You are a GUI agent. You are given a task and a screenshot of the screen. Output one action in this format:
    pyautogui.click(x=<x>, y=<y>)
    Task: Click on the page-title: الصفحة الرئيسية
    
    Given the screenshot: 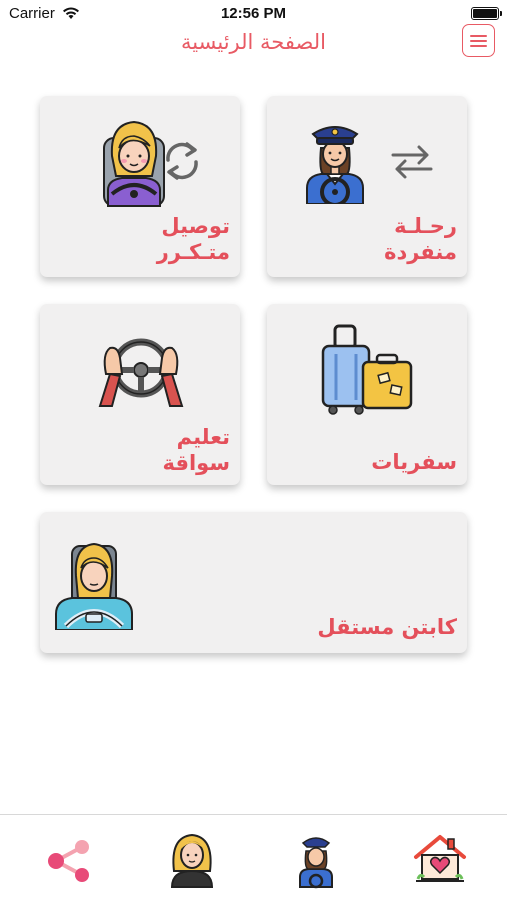 What is the action you would take?
    pyautogui.click(x=253, y=42)
    